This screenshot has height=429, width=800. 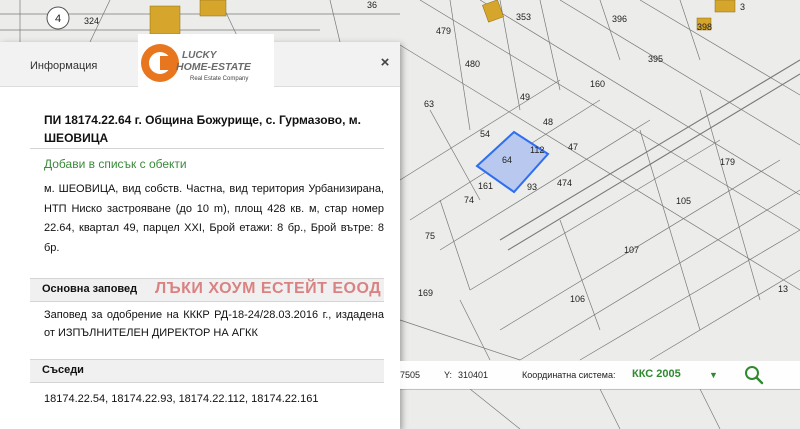 What do you see at coordinates (564, 183) in the screenshot?
I see `plot-label: 474` at bounding box center [564, 183].